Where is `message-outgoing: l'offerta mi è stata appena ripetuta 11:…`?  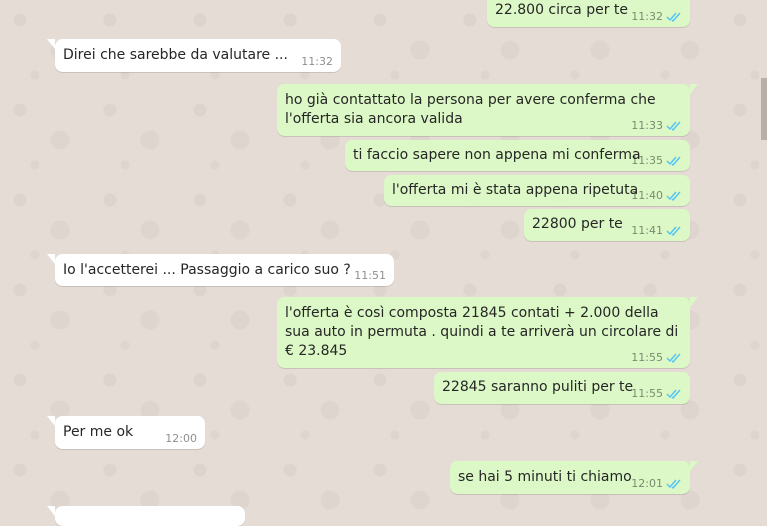 message-outgoing: l'offerta mi è stata appena ripetuta 11:… is located at coordinates (537, 190).